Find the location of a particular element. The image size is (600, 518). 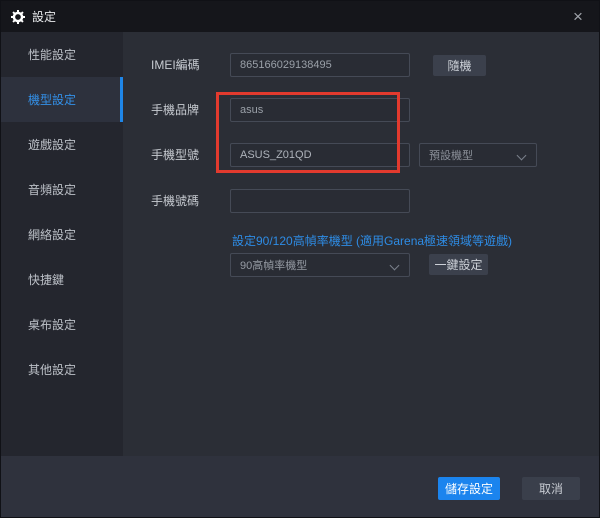

imei-input is located at coordinates (320, 65).